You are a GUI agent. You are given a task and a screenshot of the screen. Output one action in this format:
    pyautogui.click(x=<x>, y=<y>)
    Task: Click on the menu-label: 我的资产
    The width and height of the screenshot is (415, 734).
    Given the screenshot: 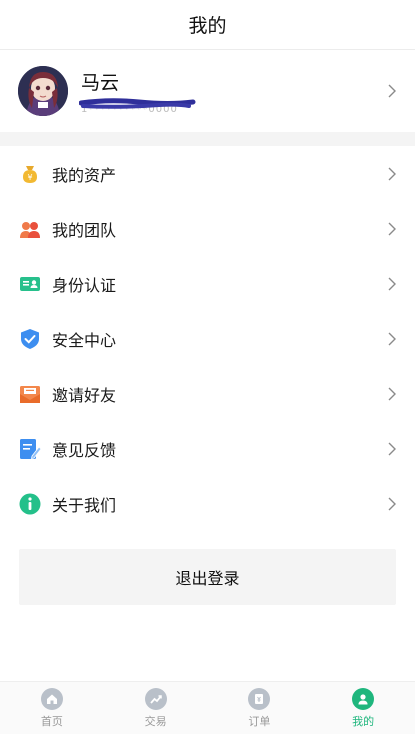 What is the action you would take?
    pyautogui.click(x=84, y=175)
    